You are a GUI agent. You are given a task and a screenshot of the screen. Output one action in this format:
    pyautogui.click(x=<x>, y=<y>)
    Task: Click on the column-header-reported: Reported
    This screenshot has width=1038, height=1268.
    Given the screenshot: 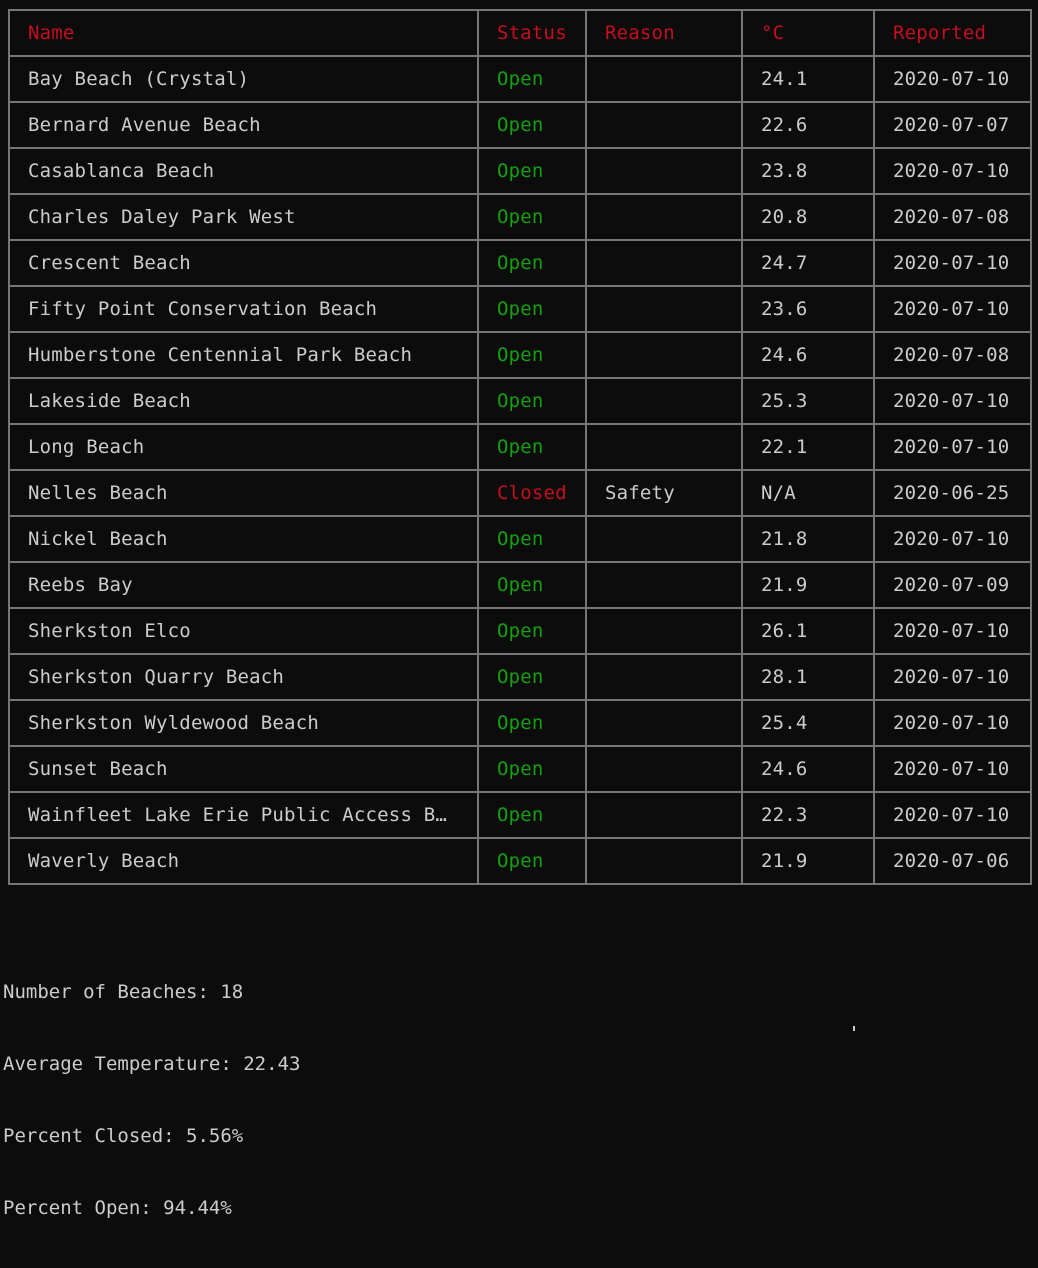 What is the action you would take?
    pyautogui.click(x=952, y=33)
    